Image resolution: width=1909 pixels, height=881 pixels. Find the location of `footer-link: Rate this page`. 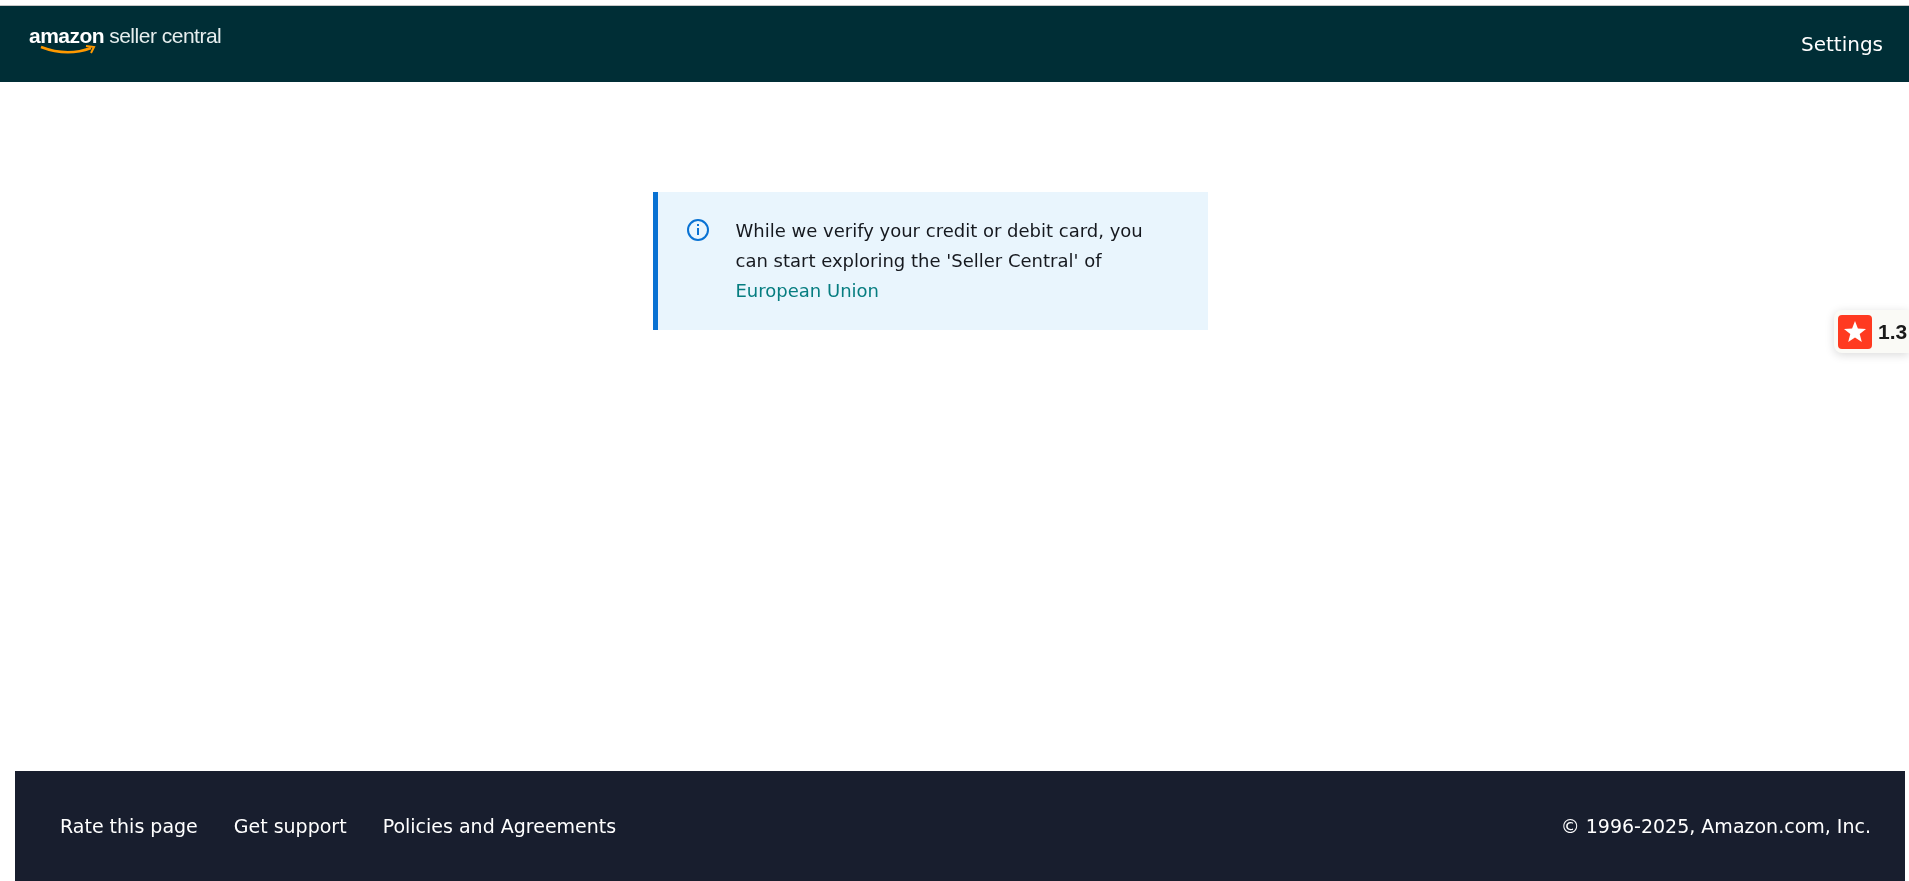

footer-link: Rate this page is located at coordinates (129, 826).